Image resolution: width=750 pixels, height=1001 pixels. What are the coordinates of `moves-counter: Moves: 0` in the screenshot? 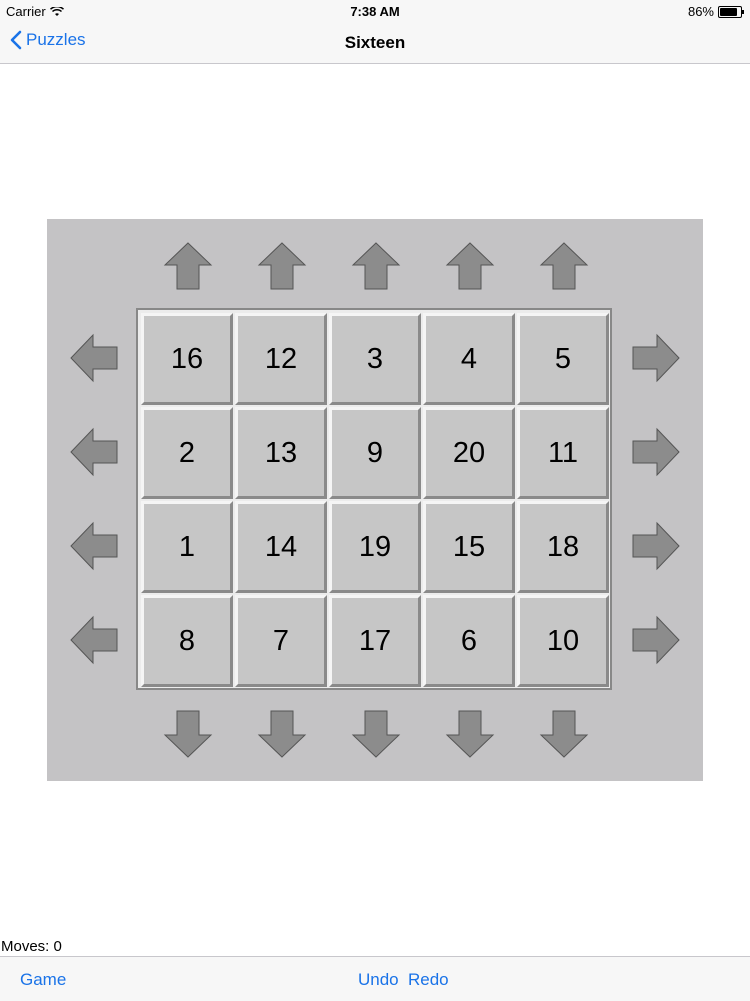 It's located at (31, 946).